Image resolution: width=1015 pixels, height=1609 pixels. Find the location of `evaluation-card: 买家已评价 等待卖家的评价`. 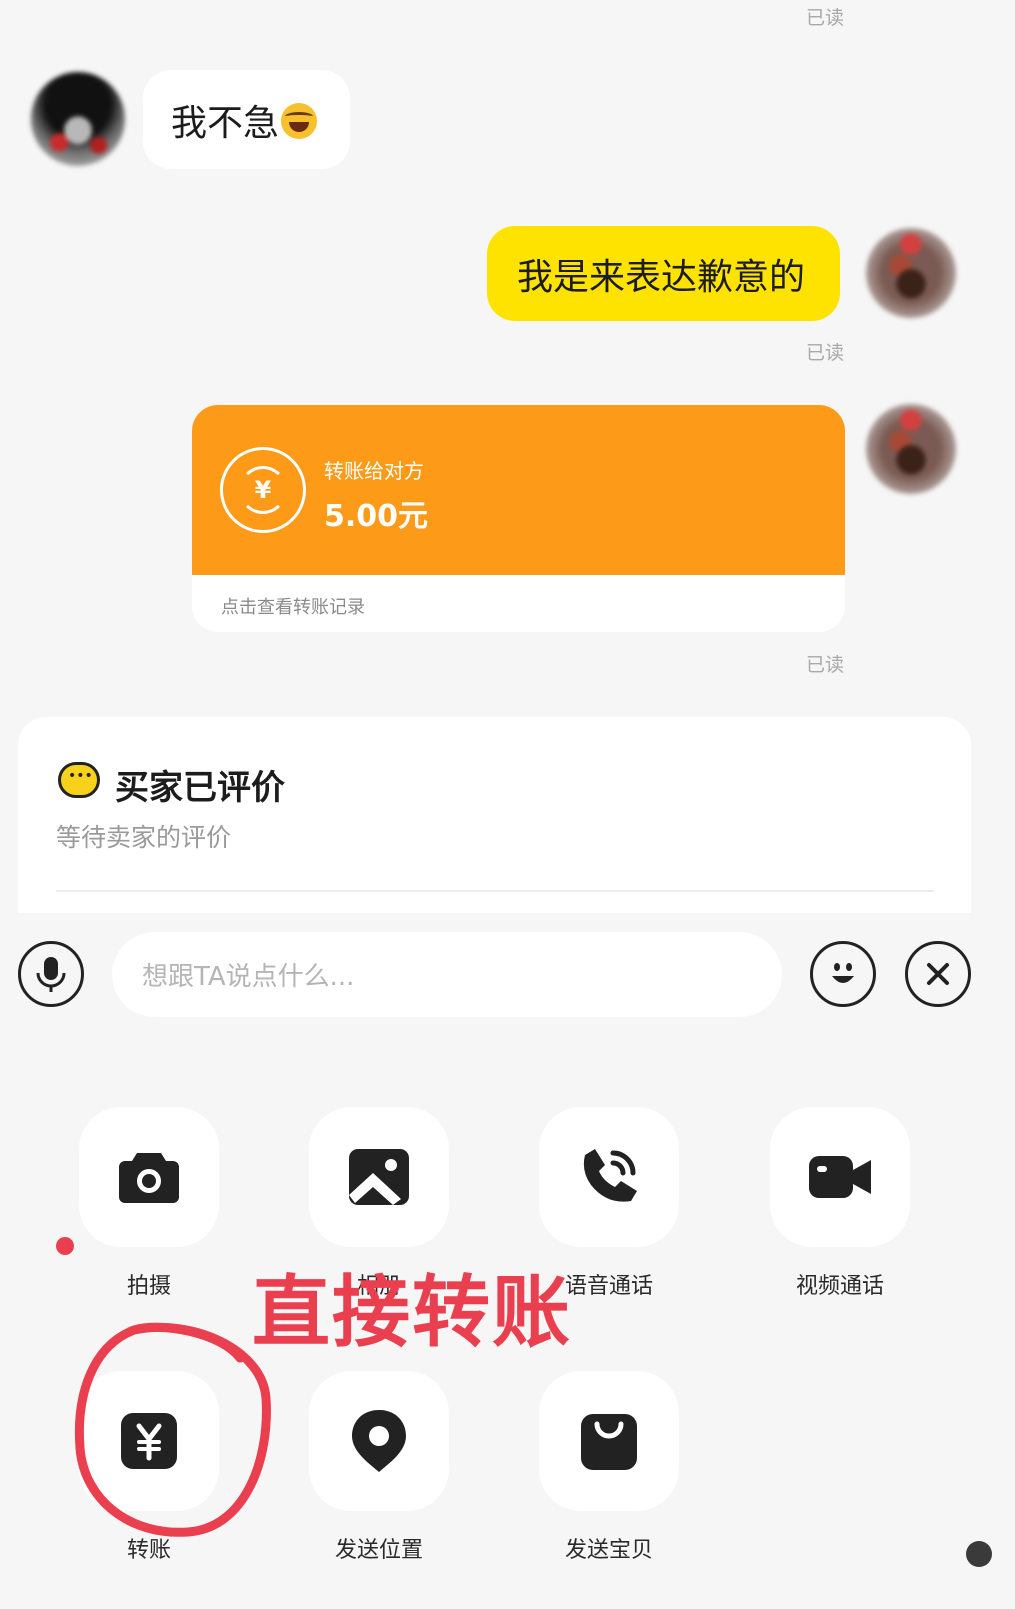

evaluation-card: 买家已评价 等待卖家的评价 is located at coordinates (494, 815).